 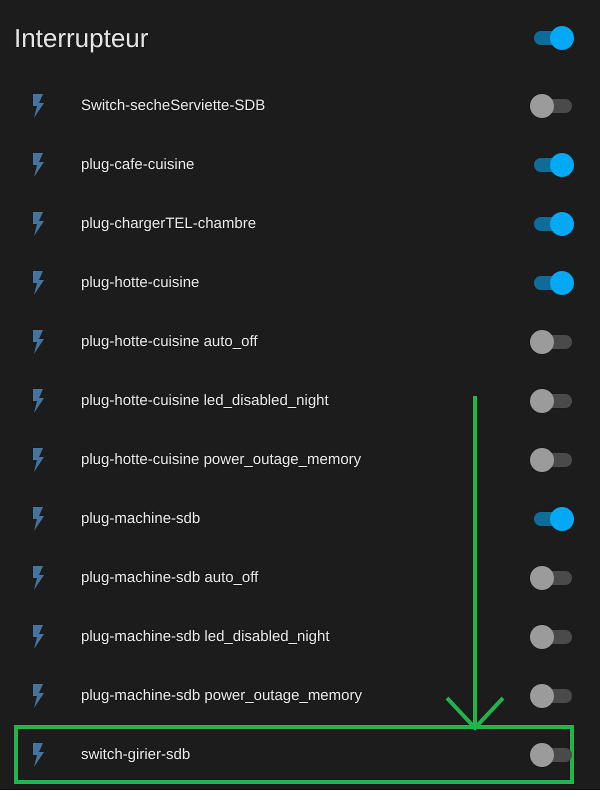 What do you see at coordinates (136, 754) in the screenshot?
I see `entity-name: switch-girier-sdb` at bounding box center [136, 754].